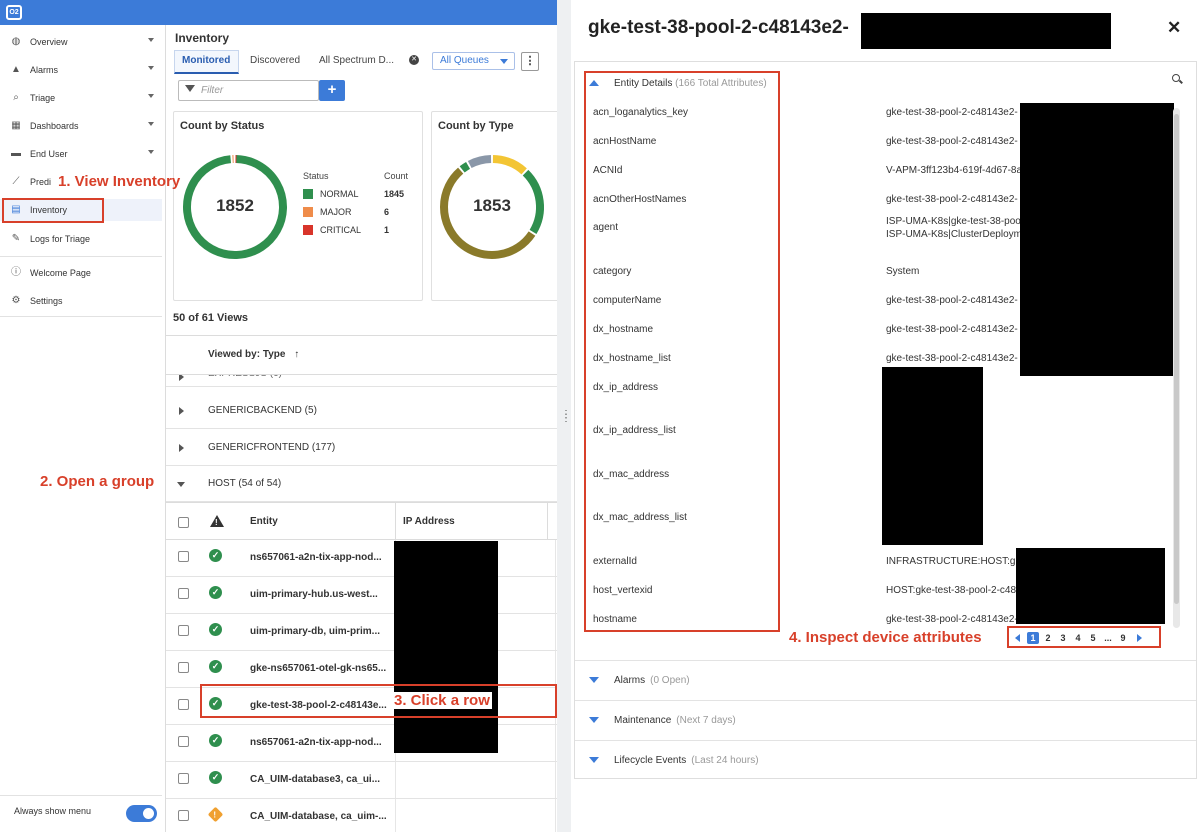 The height and width of the screenshot is (832, 1200). Describe the element at coordinates (630, 680) in the screenshot. I see `section-title: Alarms` at that location.